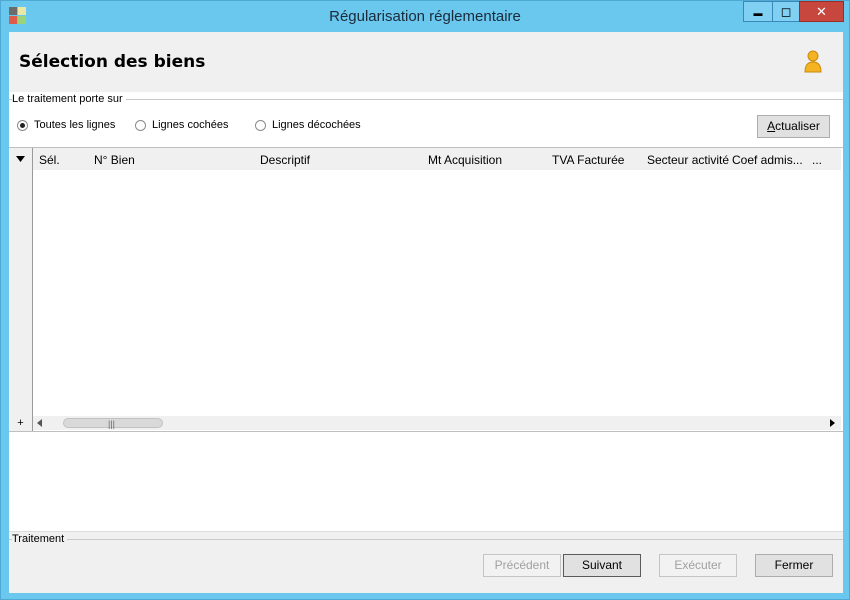 The width and height of the screenshot is (850, 600). I want to click on radio-all-lines: Toutes les lignes, so click(66, 125).